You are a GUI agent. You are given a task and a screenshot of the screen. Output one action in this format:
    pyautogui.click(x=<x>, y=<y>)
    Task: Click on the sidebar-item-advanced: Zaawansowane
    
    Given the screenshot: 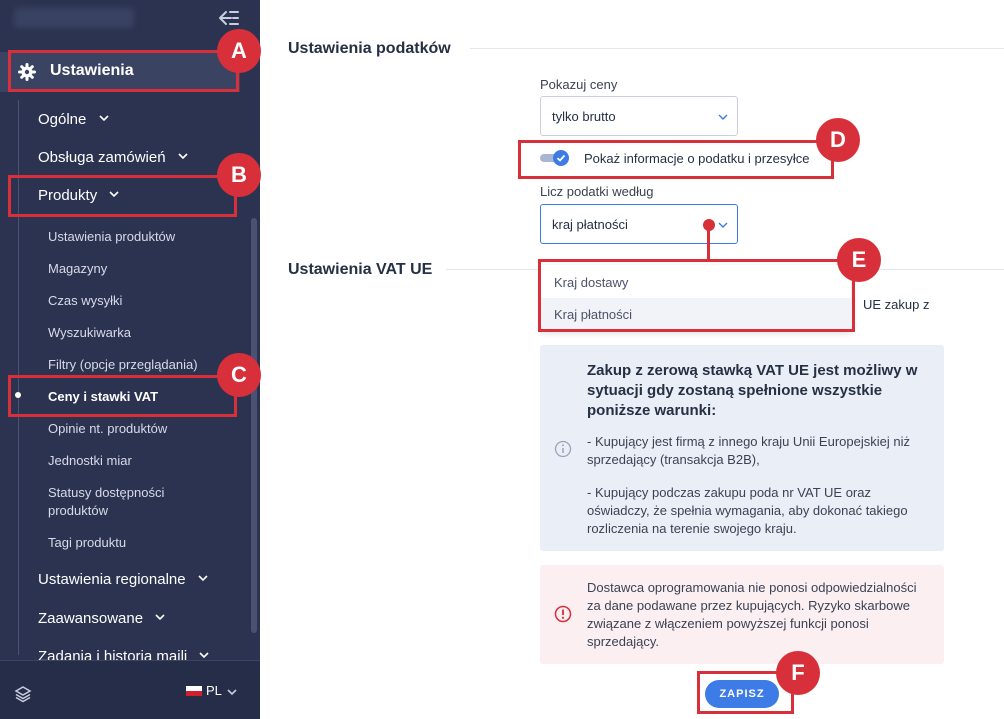 What is the action you would take?
    pyautogui.click(x=101, y=618)
    